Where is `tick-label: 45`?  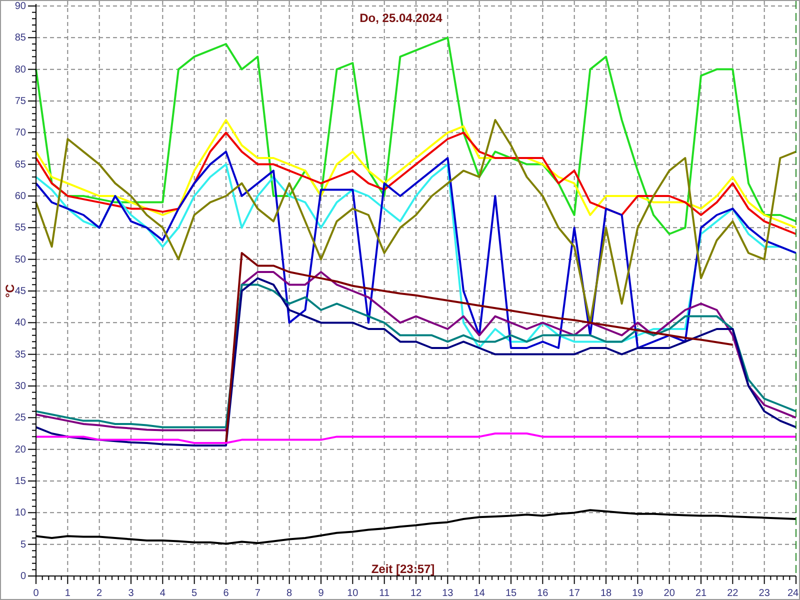
tick-label: 45 is located at coordinates (20, 291).